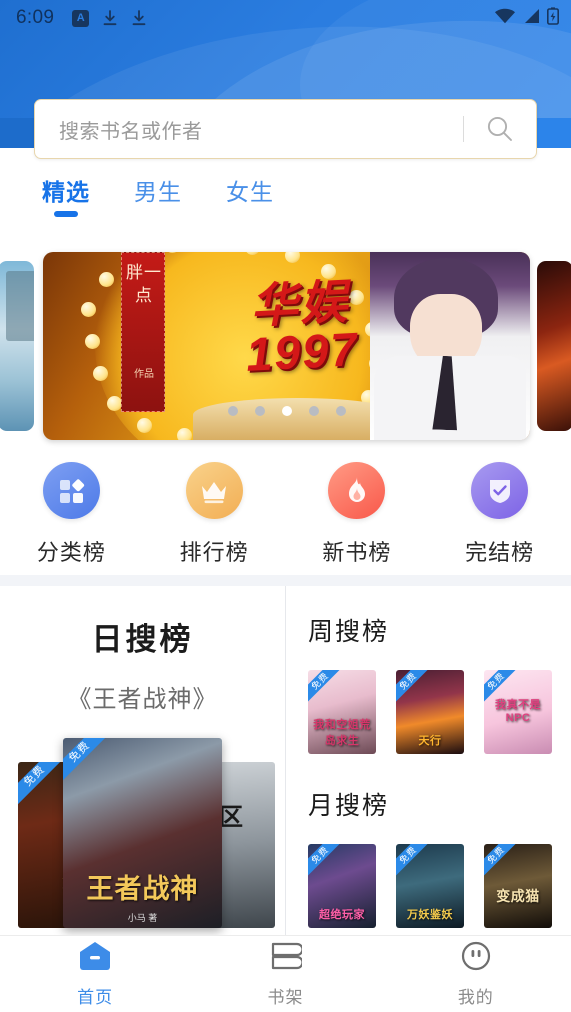 The height and width of the screenshot is (1012, 571). What do you see at coordinates (475, 997) in the screenshot?
I see `nav-label: 我的` at bounding box center [475, 997].